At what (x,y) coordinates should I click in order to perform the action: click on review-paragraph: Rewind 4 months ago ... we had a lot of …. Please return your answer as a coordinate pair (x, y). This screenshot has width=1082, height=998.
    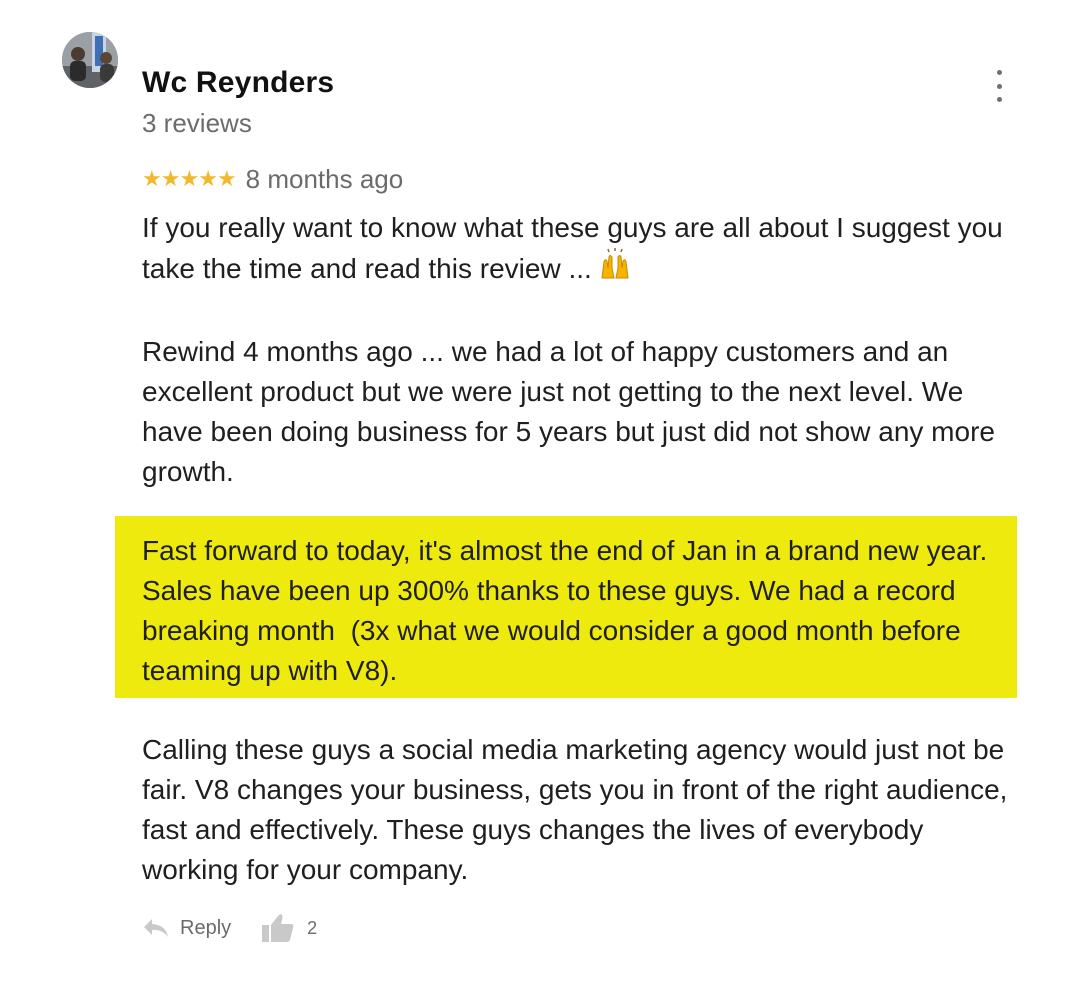
    Looking at the image, I should click on (572, 411).